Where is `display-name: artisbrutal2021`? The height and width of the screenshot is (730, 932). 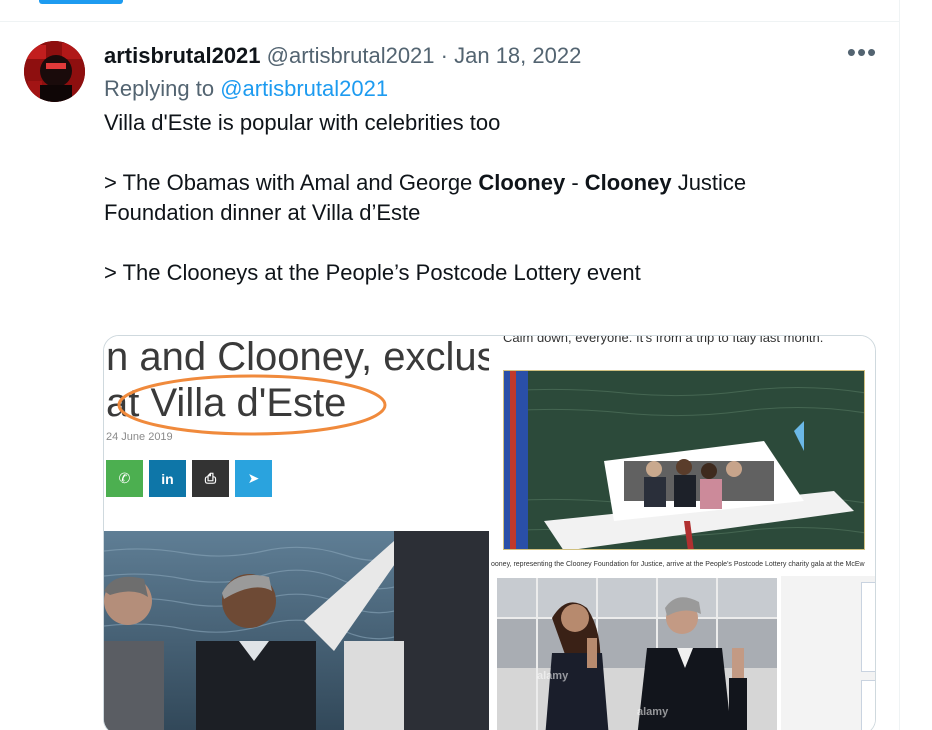
display-name: artisbrutal2021 is located at coordinates (182, 55).